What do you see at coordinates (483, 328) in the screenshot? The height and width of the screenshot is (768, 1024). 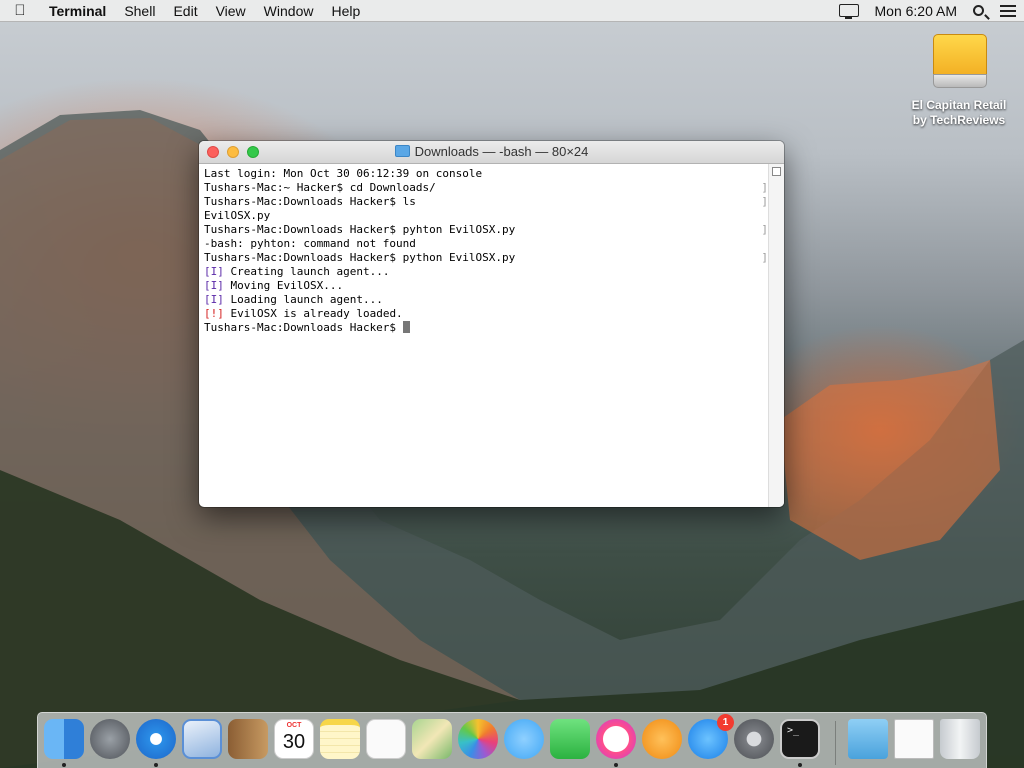 I see `terminal-prompt-line: Tushars-Mac:Downloads Hacker$` at bounding box center [483, 328].